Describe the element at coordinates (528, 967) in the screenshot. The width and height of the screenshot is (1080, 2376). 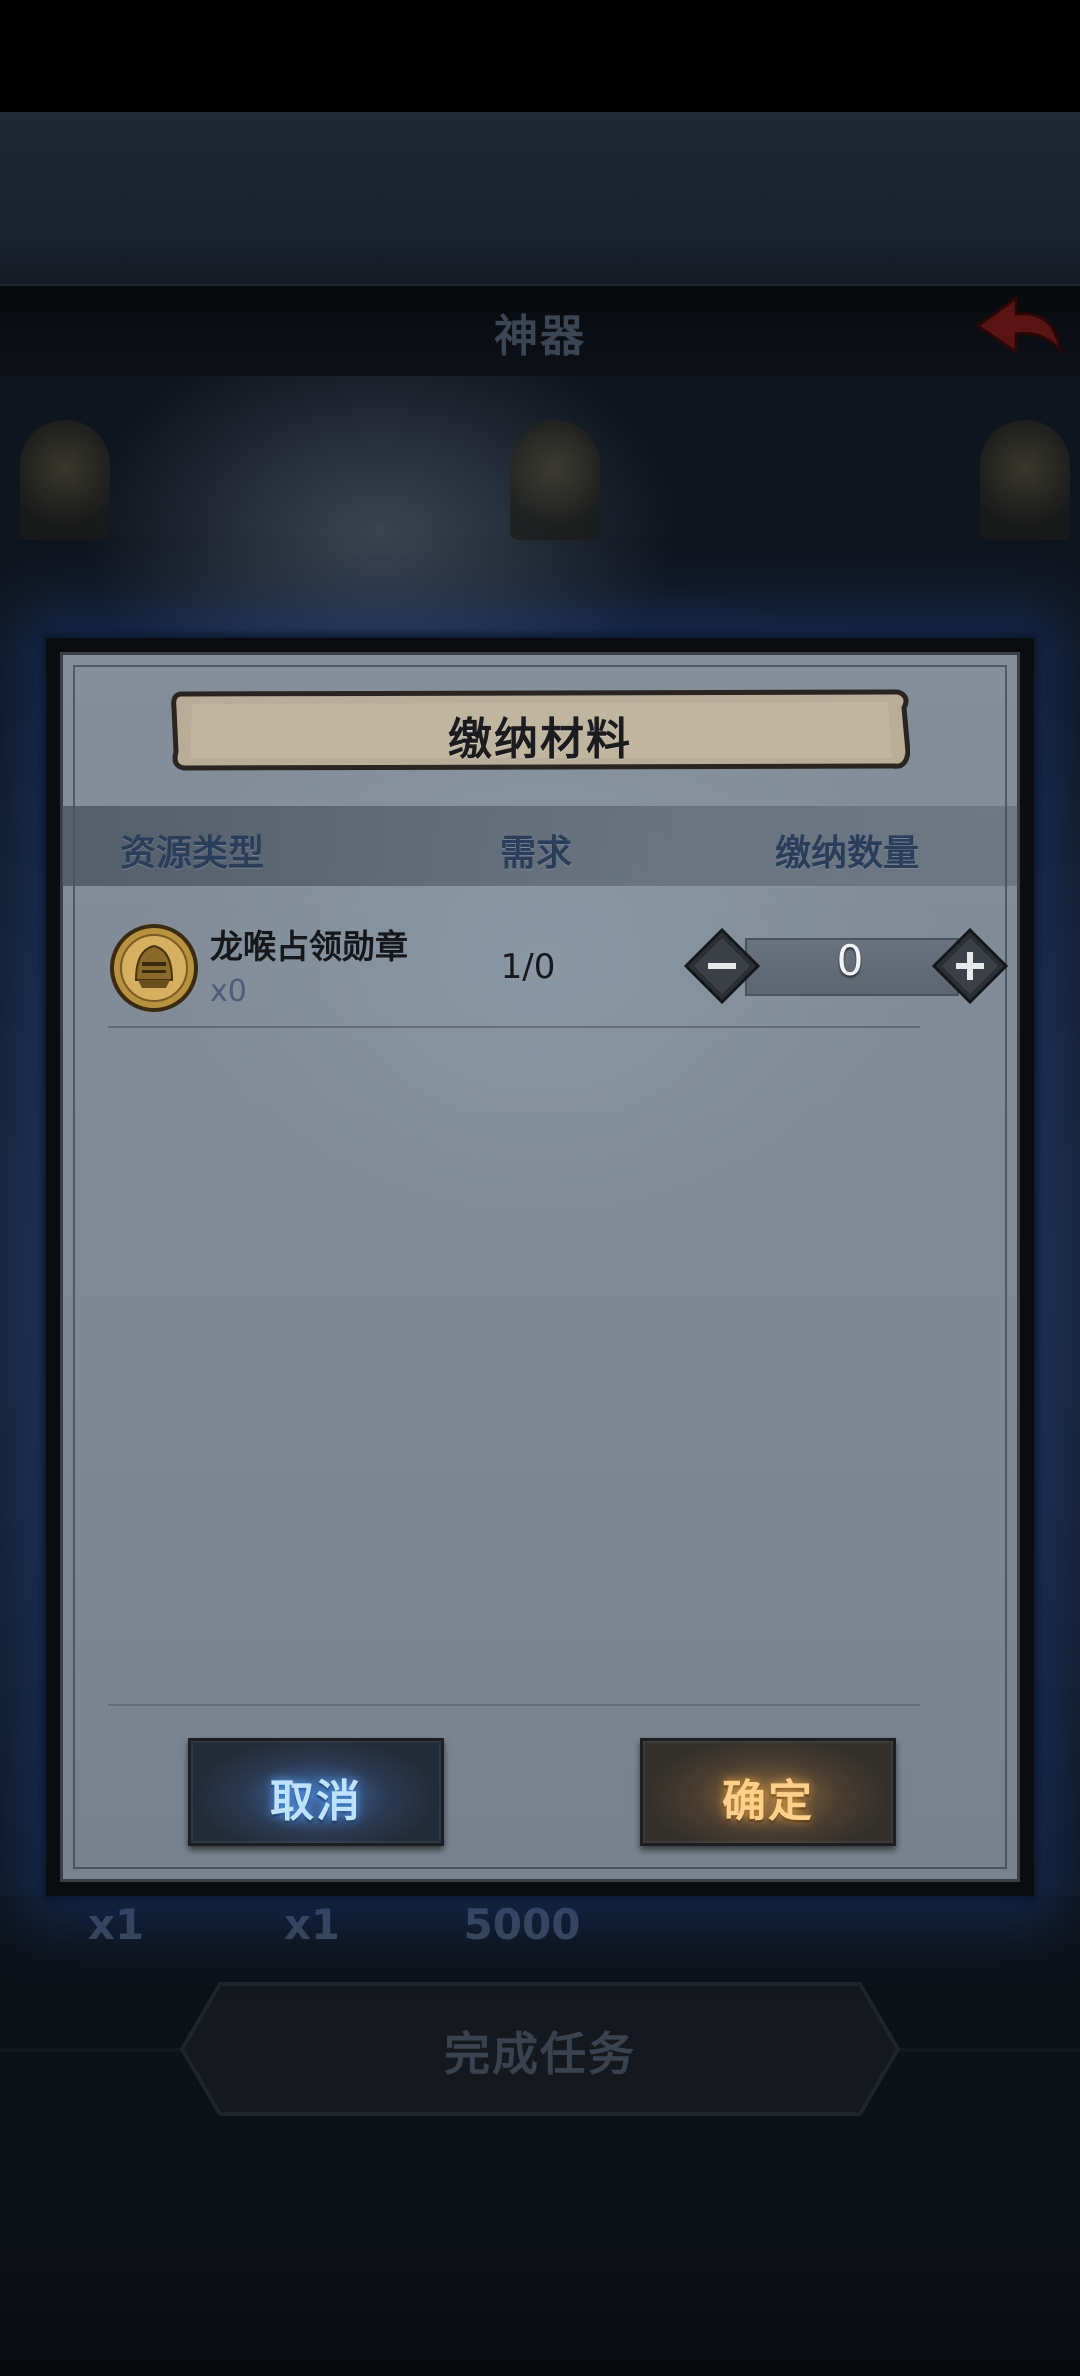
I see `item-demand: 1/0` at that location.